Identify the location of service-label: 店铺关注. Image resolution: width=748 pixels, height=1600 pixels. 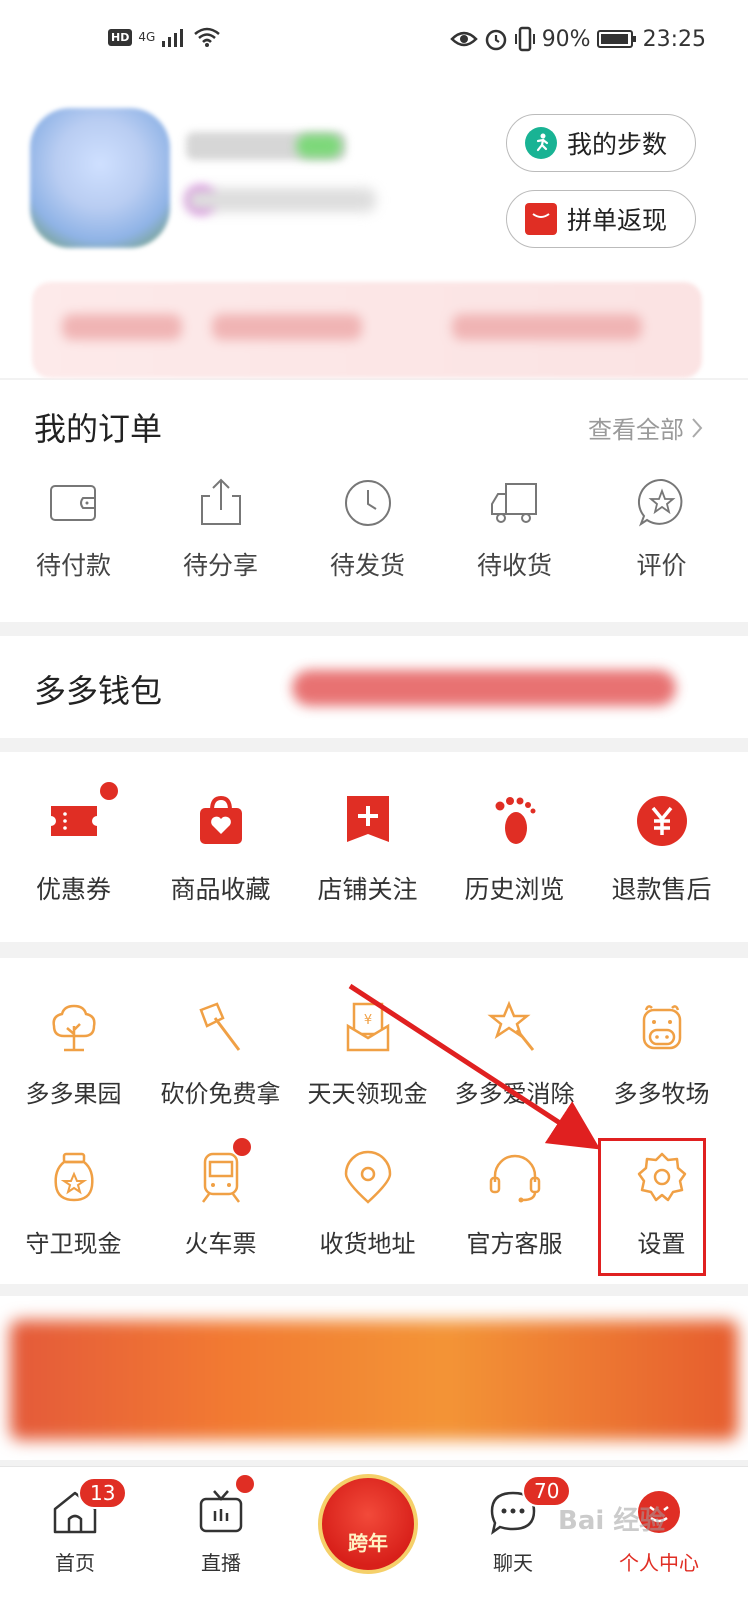
(367, 889).